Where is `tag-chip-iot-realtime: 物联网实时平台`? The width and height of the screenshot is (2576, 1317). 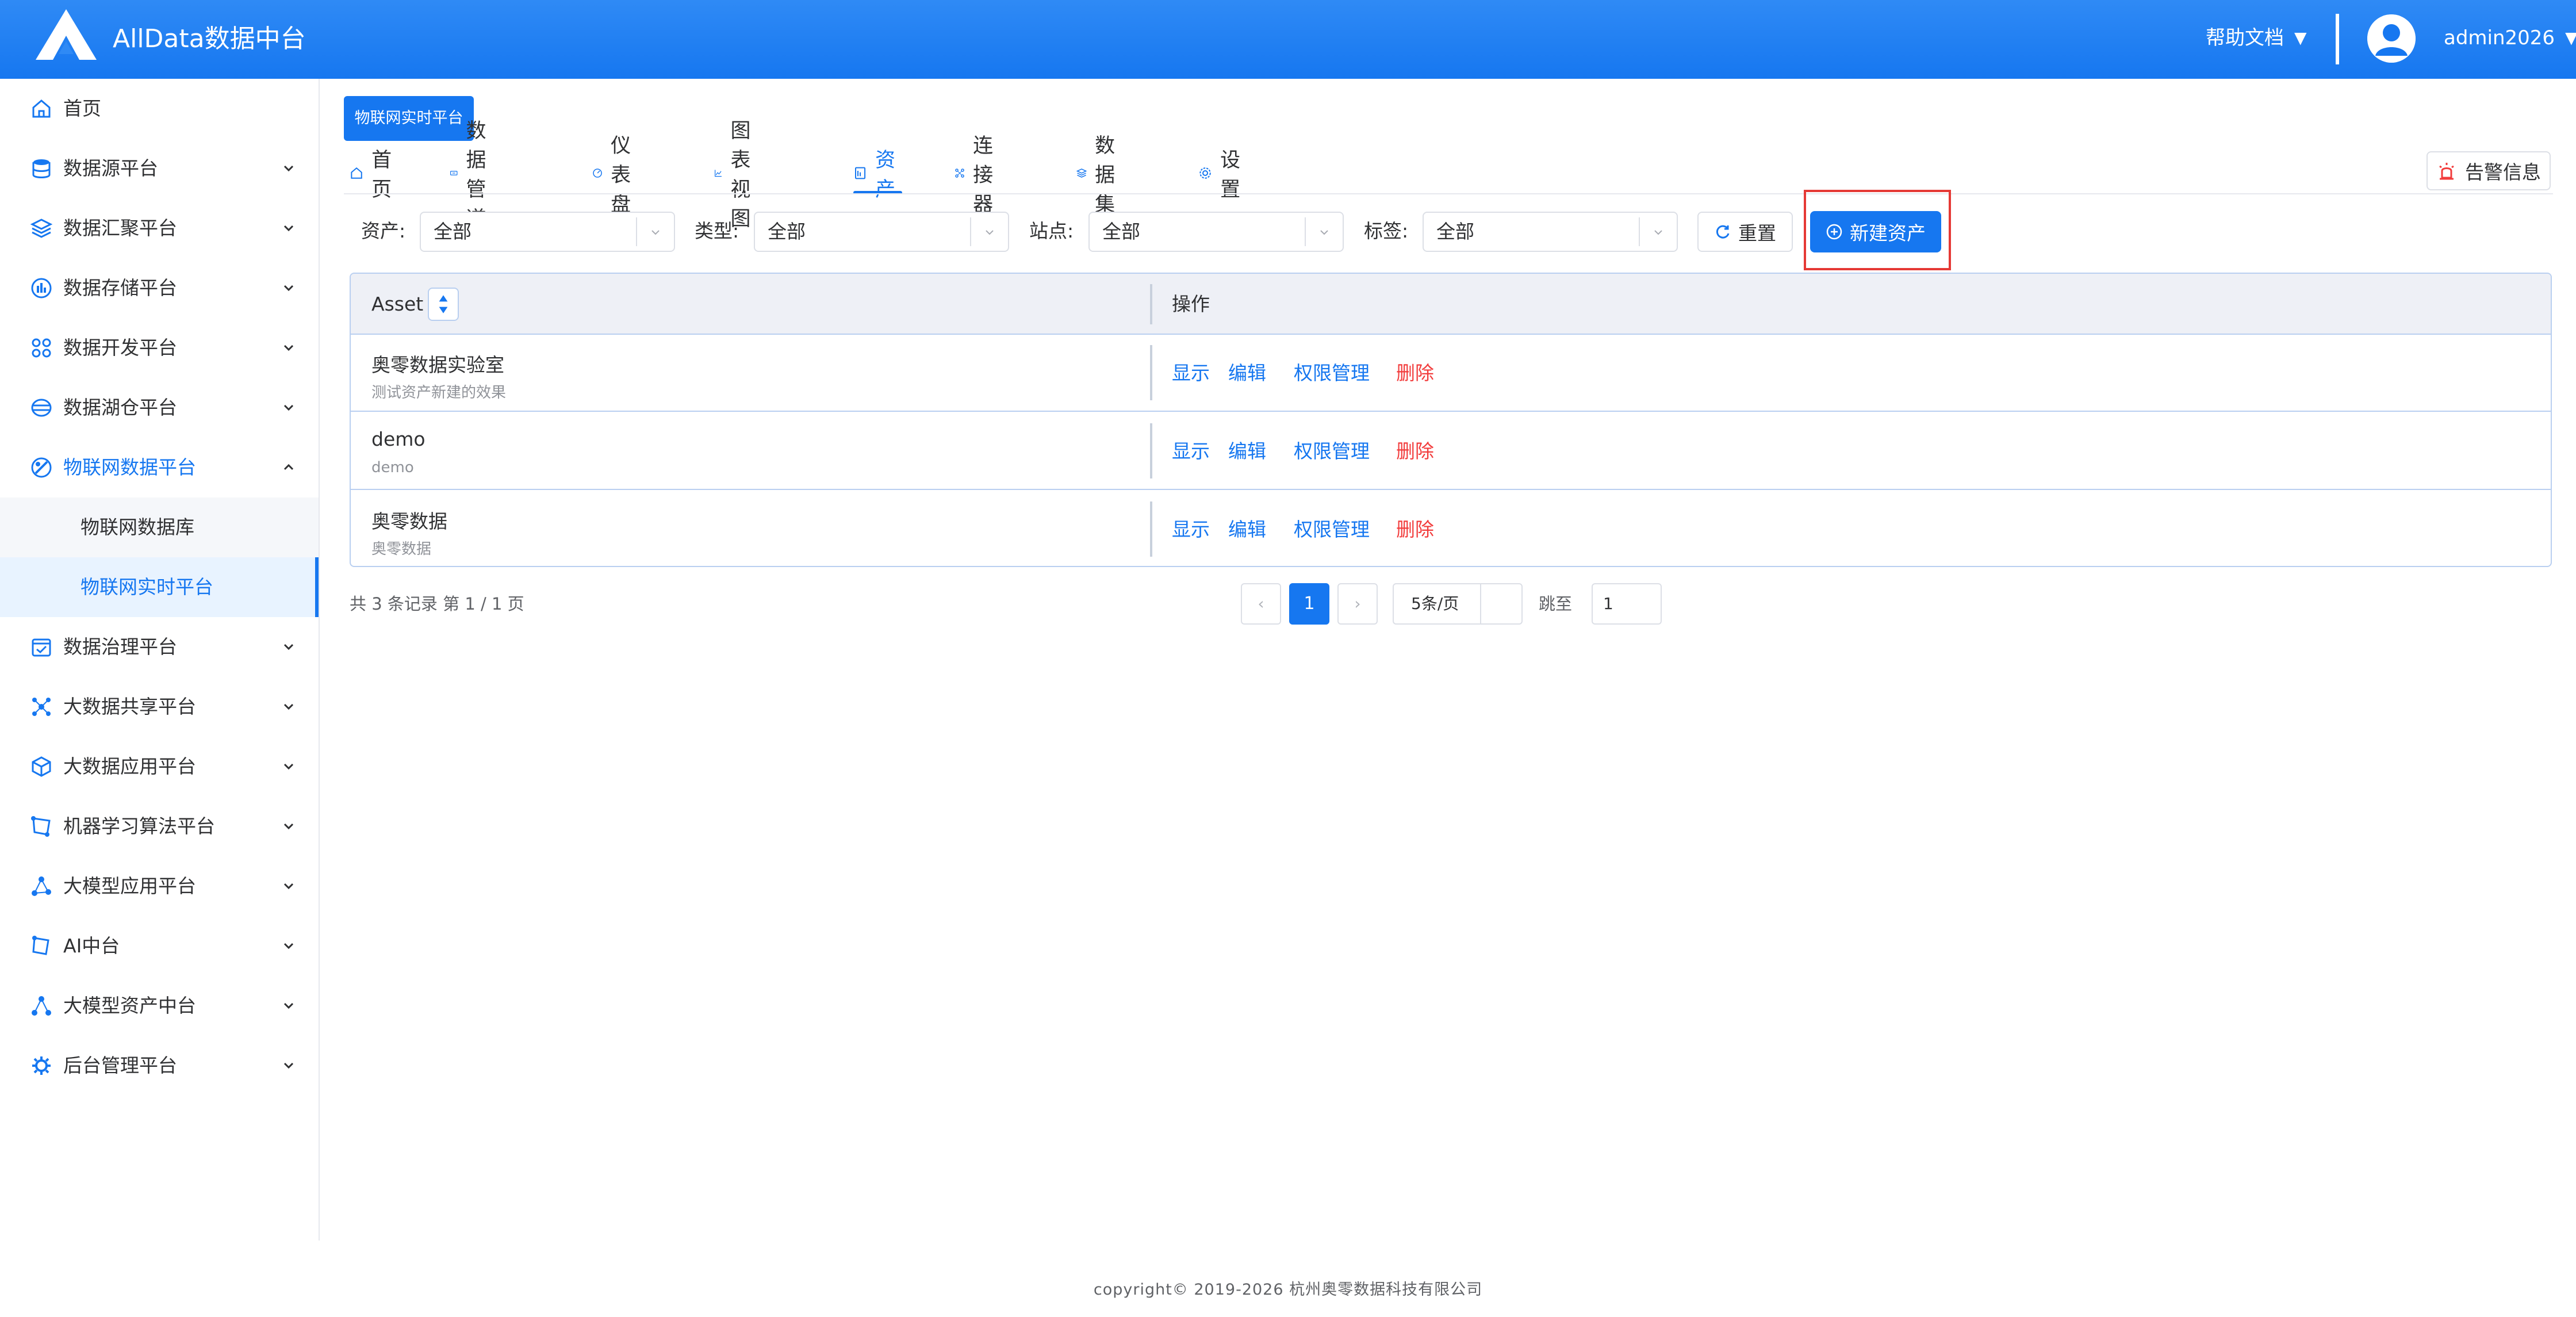 tag-chip-iot-realtime: 物联网实时平台 is located at coordinates (409, 118).